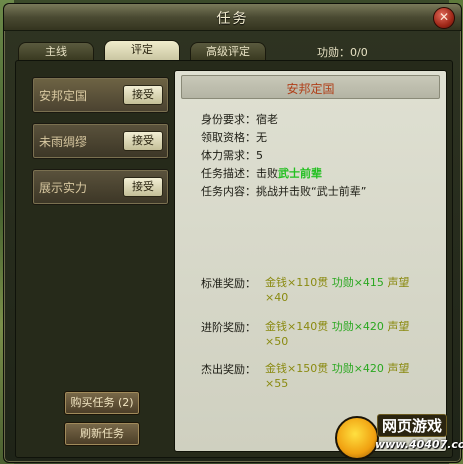  I want to click on reward-gold: 金钱×140贯, so click(297, 326).